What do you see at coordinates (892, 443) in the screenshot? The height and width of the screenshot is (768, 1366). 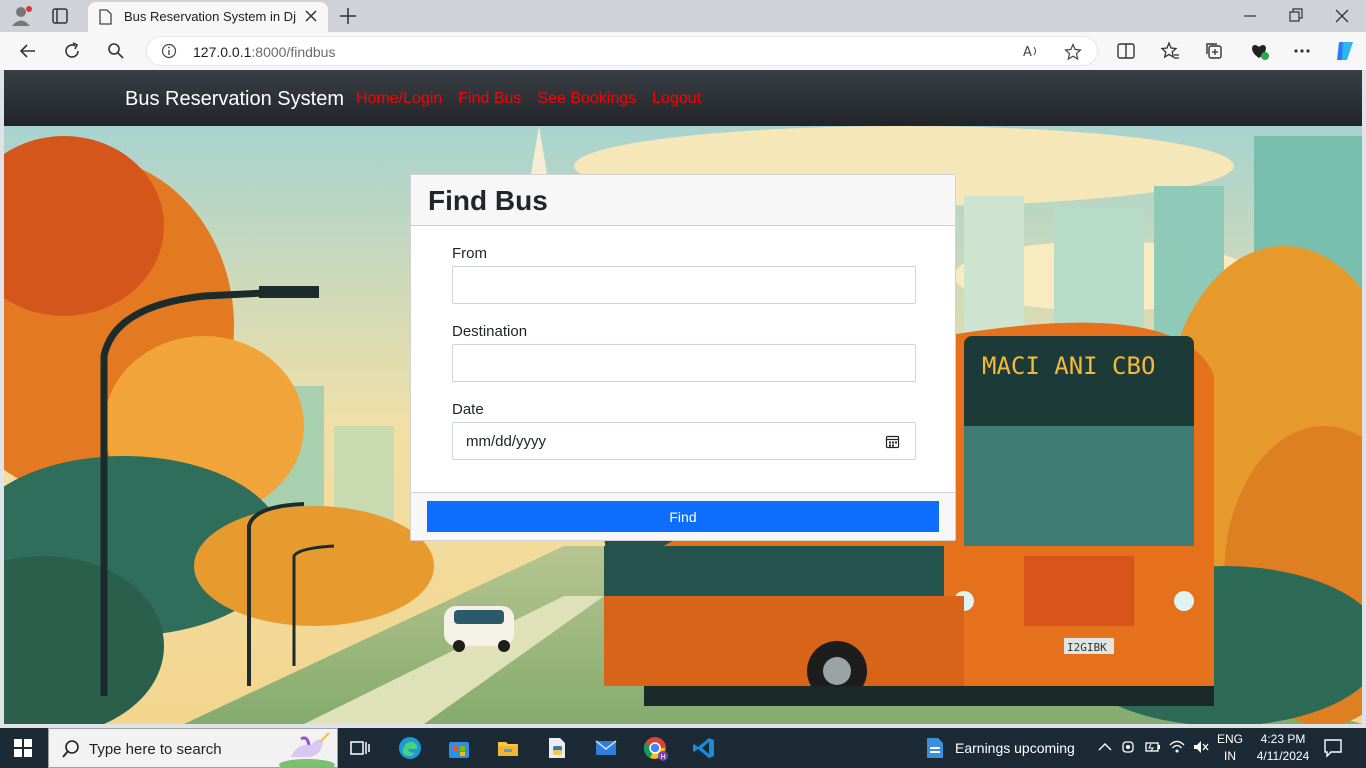 I see `calendar-icon` at bounding box center [892, 443].